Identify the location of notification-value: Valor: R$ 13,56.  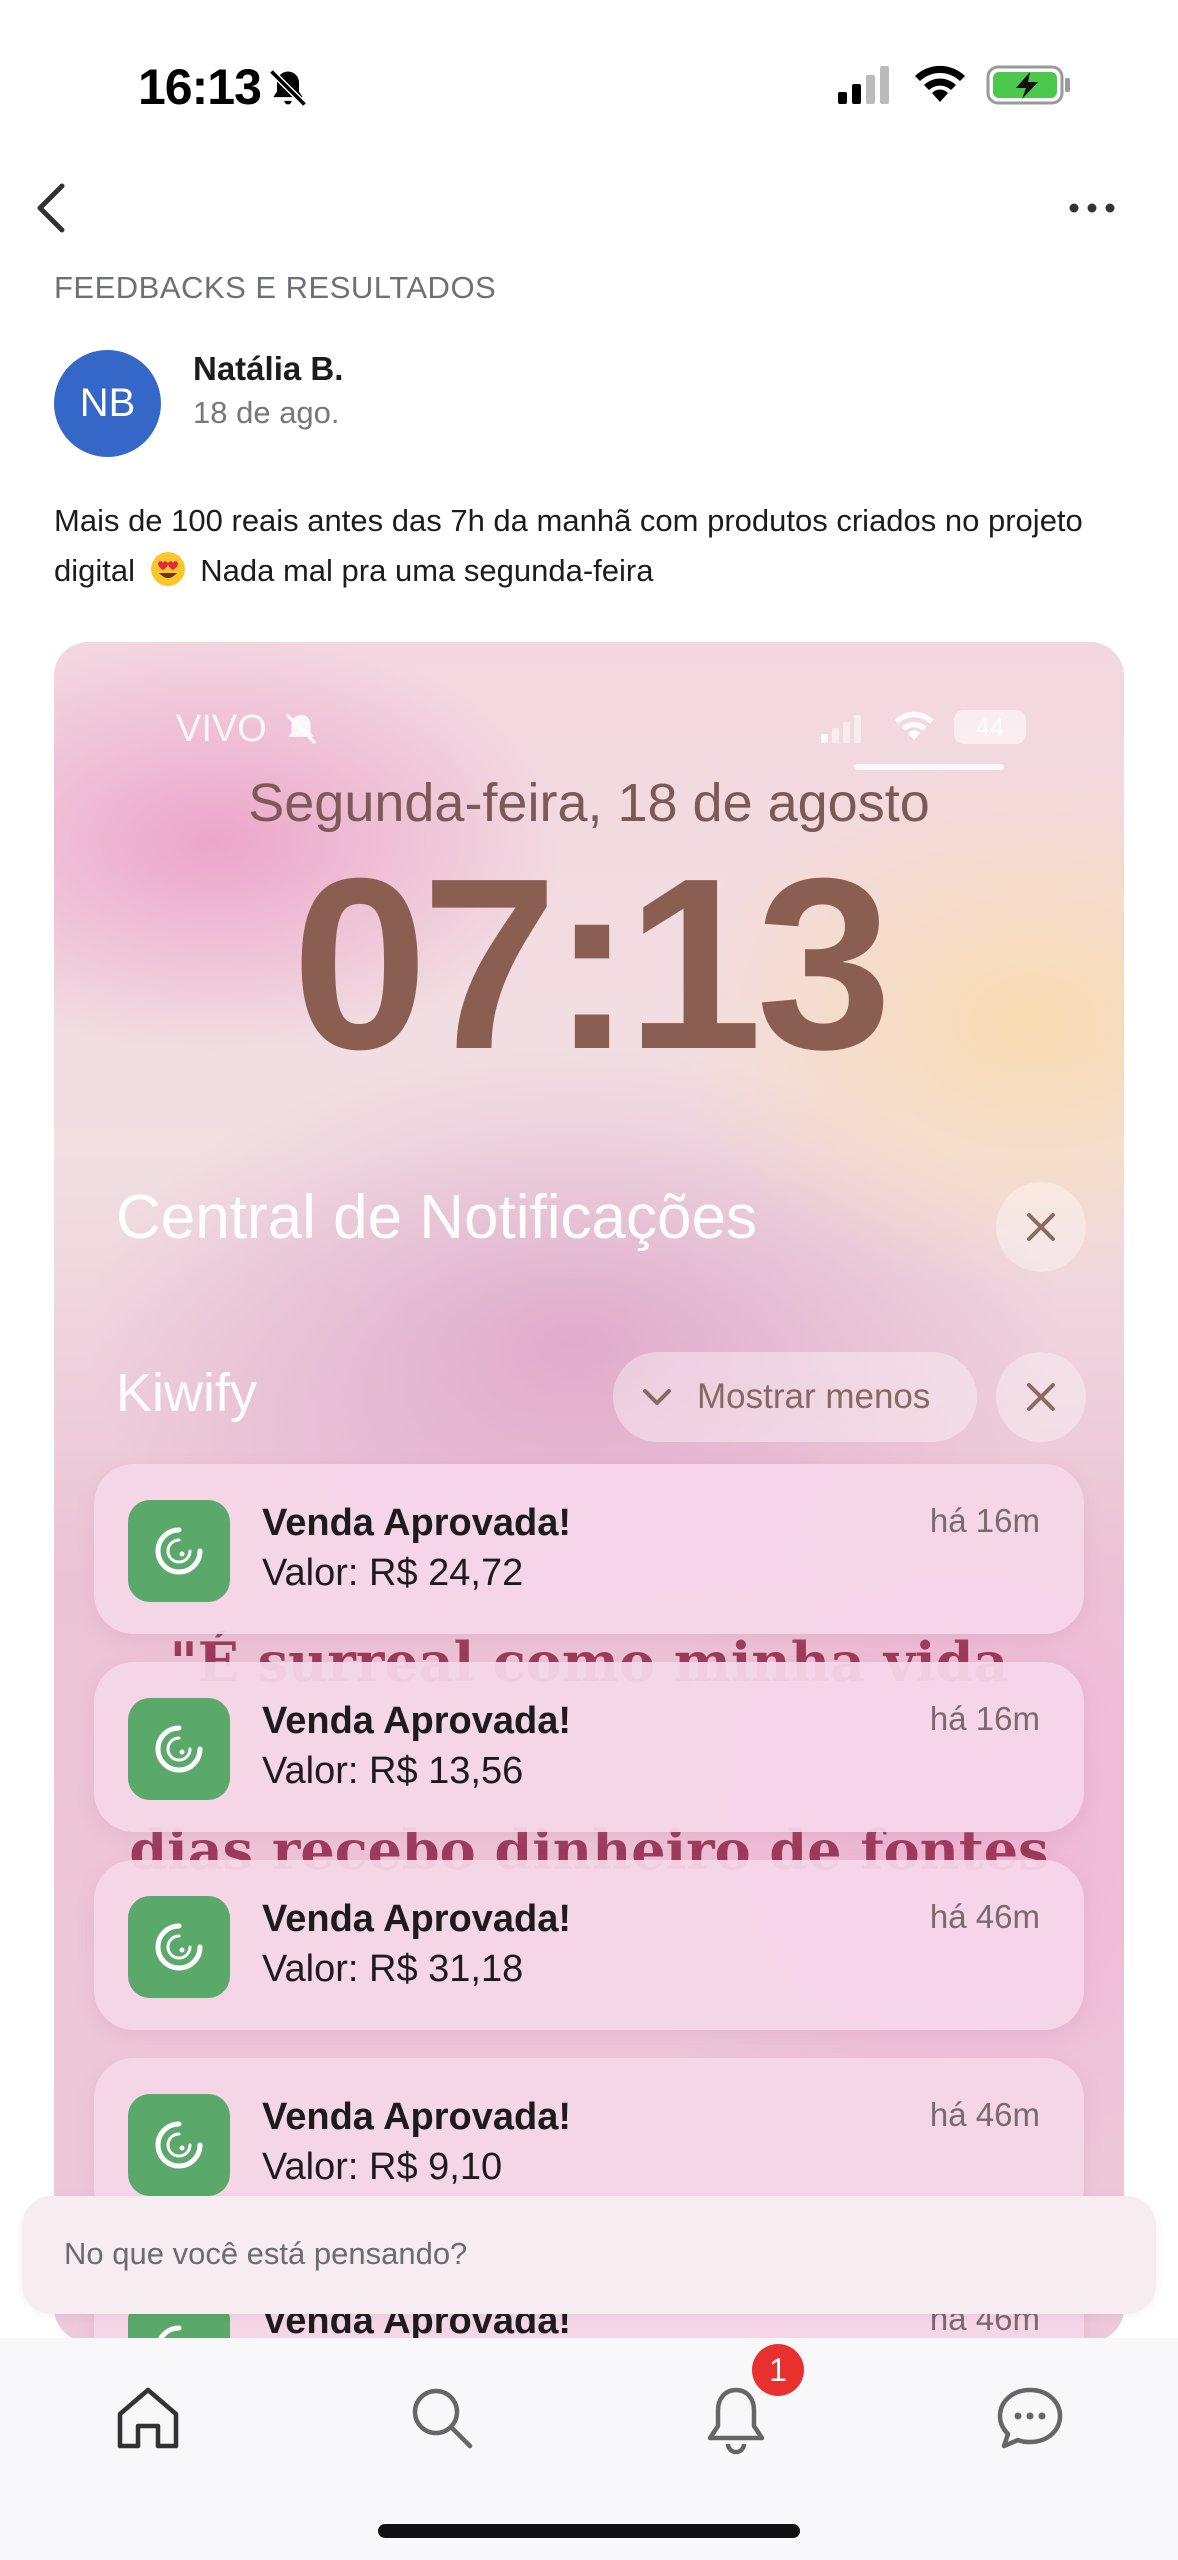
(393, 1771).